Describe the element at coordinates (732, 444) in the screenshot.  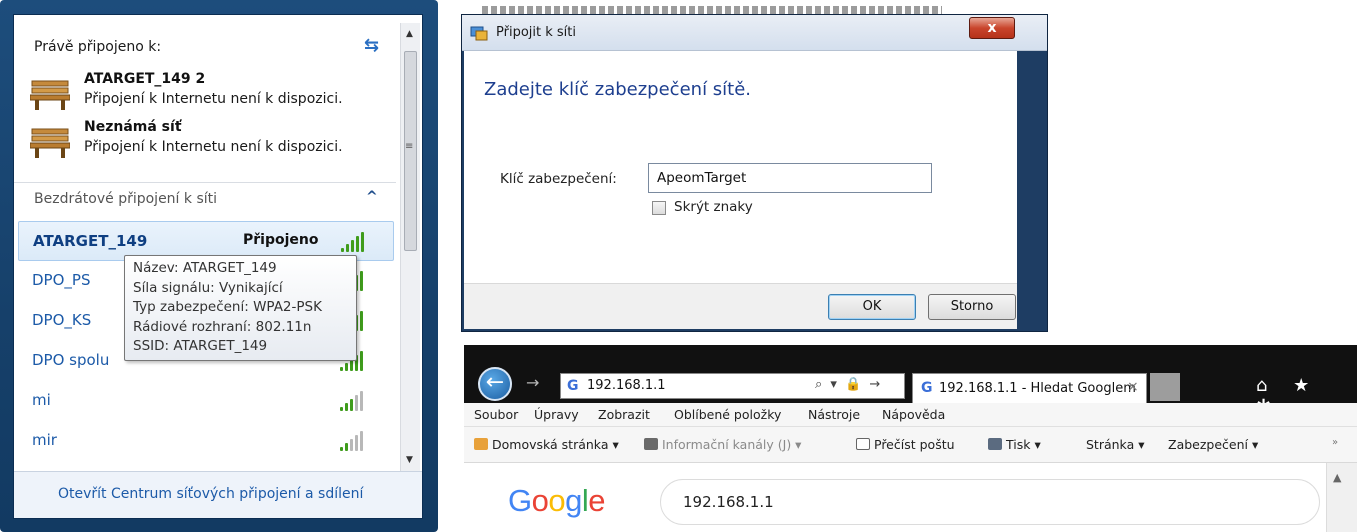
I see `feeds-label: Informační kanály (J) ▾` at that location.